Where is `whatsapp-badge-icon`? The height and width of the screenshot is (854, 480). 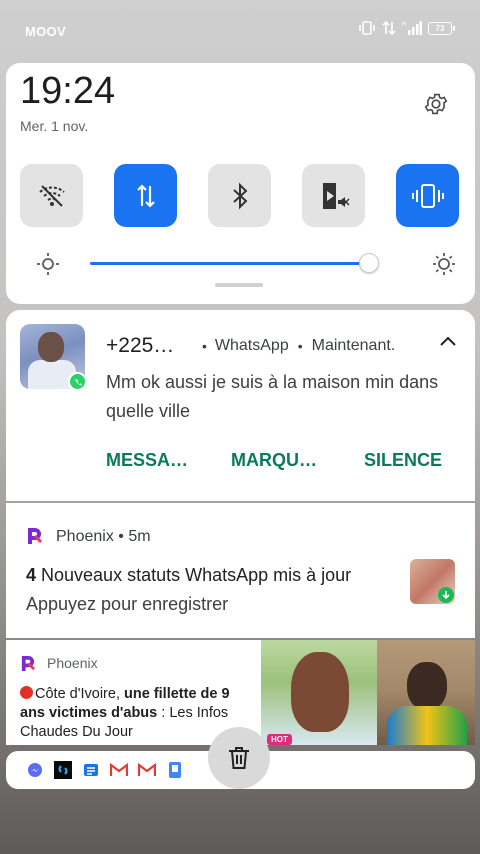
whatsapp-badge-icon is located at coordinates (77, 381).